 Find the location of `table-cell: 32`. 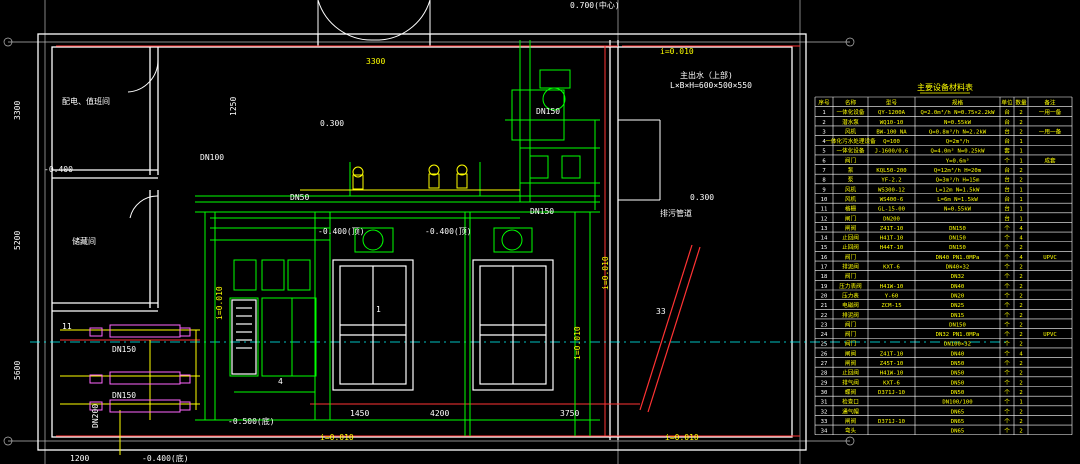

table-cell: 32 is located at coordinates (824, 412).